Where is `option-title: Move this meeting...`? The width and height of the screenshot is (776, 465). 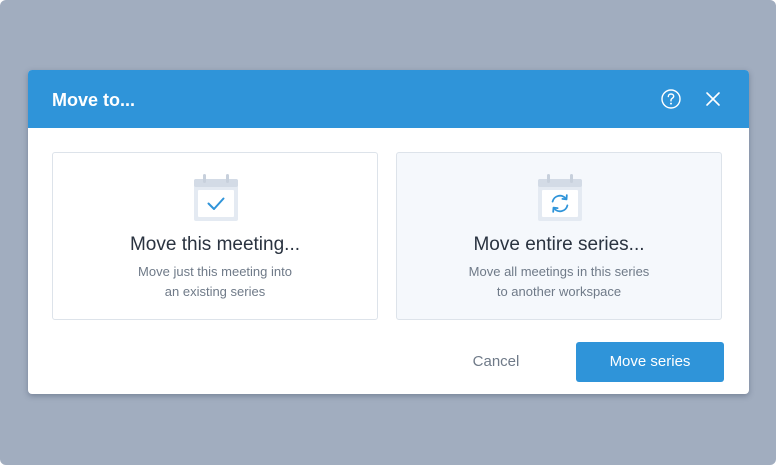 option-title: Move this meeting... is located at coordinates (215, 244).